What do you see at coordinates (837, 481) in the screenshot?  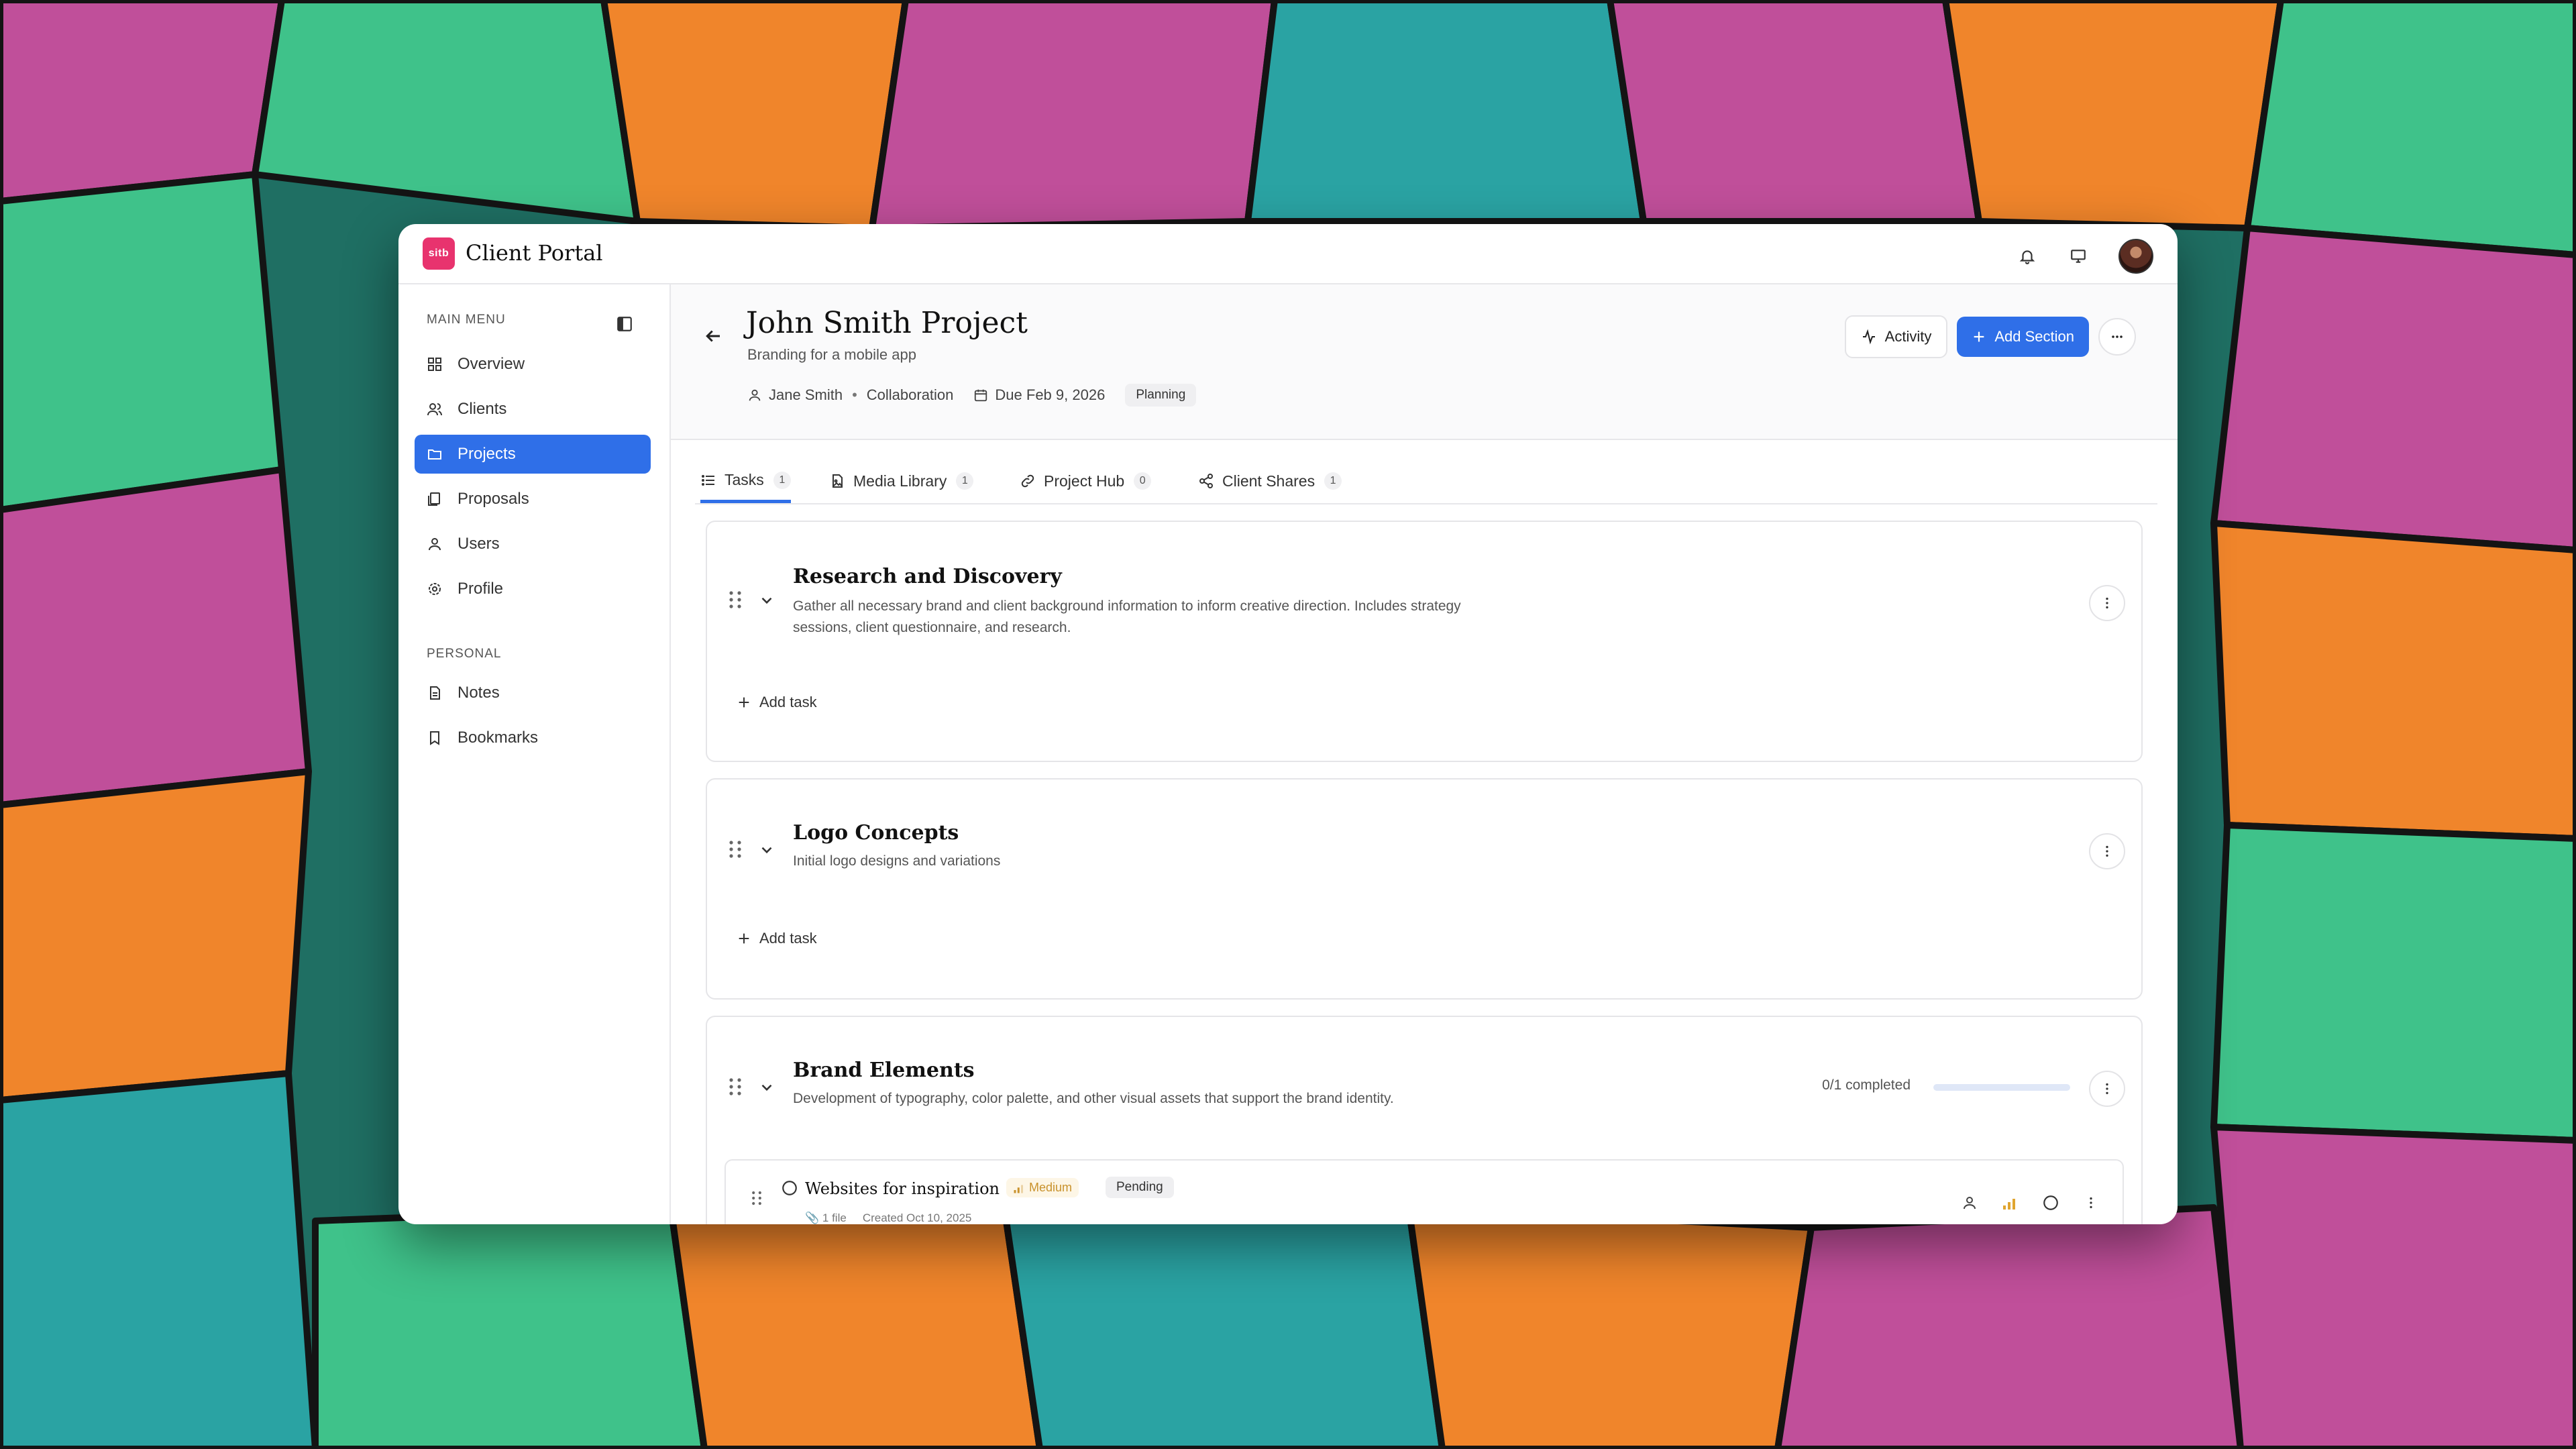 I see `file-image-icon` at bounding box center [837, 481].